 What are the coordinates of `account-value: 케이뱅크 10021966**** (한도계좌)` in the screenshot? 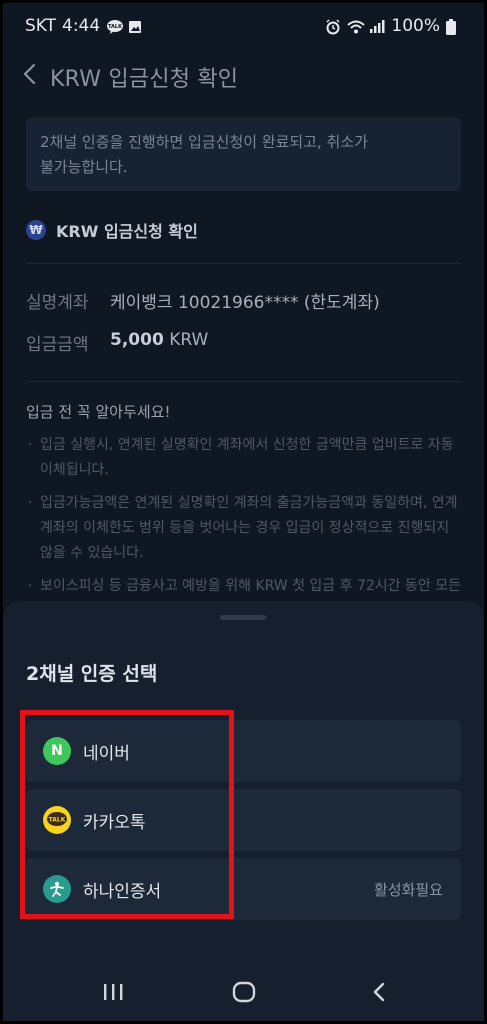 It's located at (245, 303).